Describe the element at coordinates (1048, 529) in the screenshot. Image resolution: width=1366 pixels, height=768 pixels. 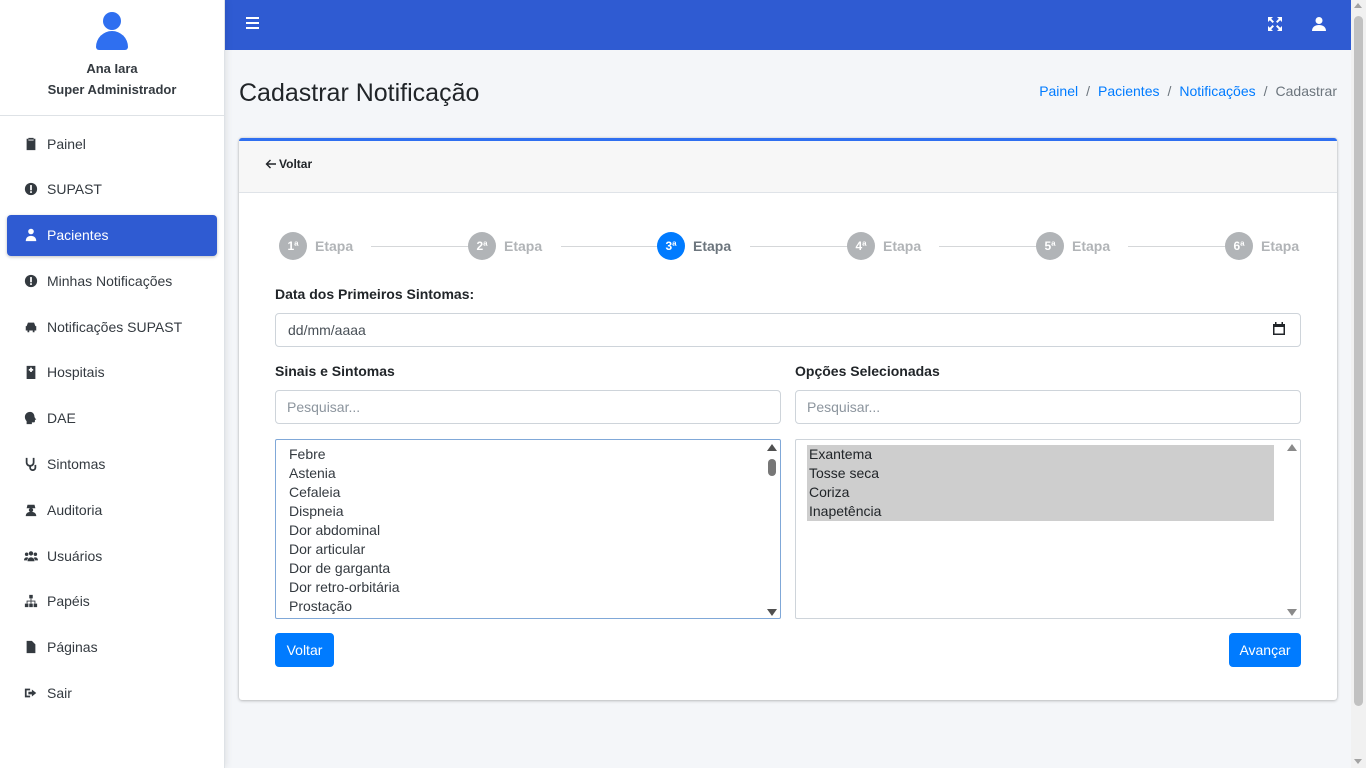
I see `selected-options-listbox: Exantema Tosse seca Coriza Inapetência` at that location.